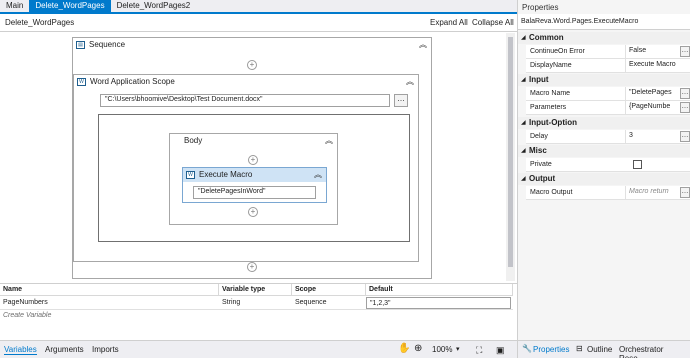 This screenshot has width=690, height=358. What do you see at coordinates (329, 290) in the screenshot?
I see `col-header-scope: Scope` at bounding box center [329, 290].